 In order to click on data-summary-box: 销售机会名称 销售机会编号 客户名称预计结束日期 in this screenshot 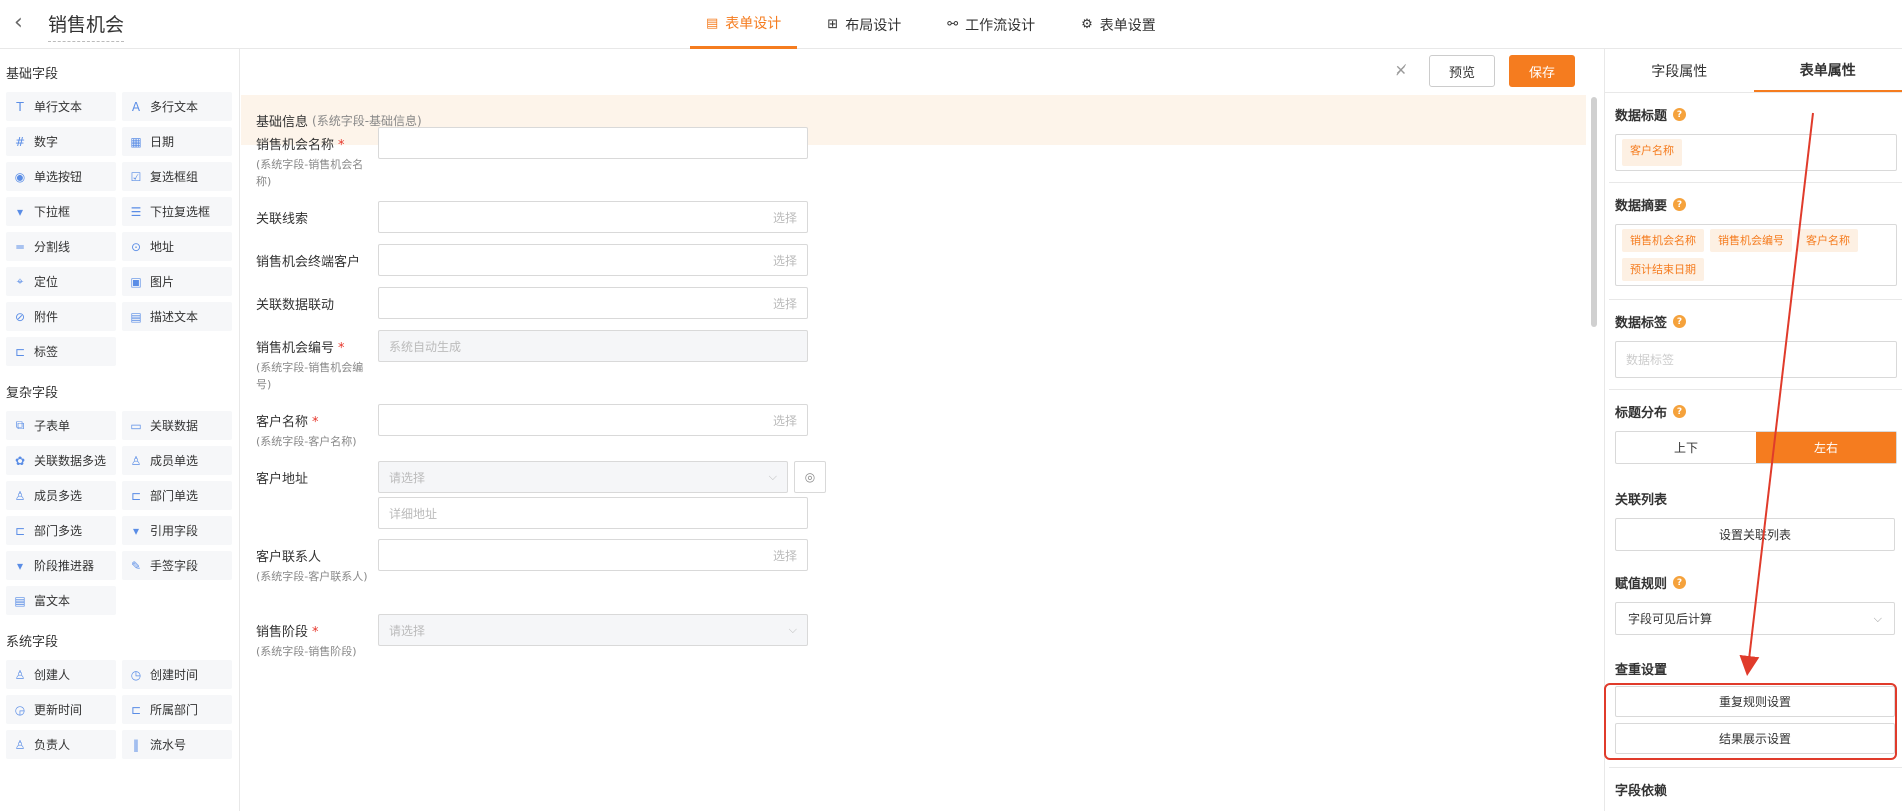, I will do `click(1756, 255)`.